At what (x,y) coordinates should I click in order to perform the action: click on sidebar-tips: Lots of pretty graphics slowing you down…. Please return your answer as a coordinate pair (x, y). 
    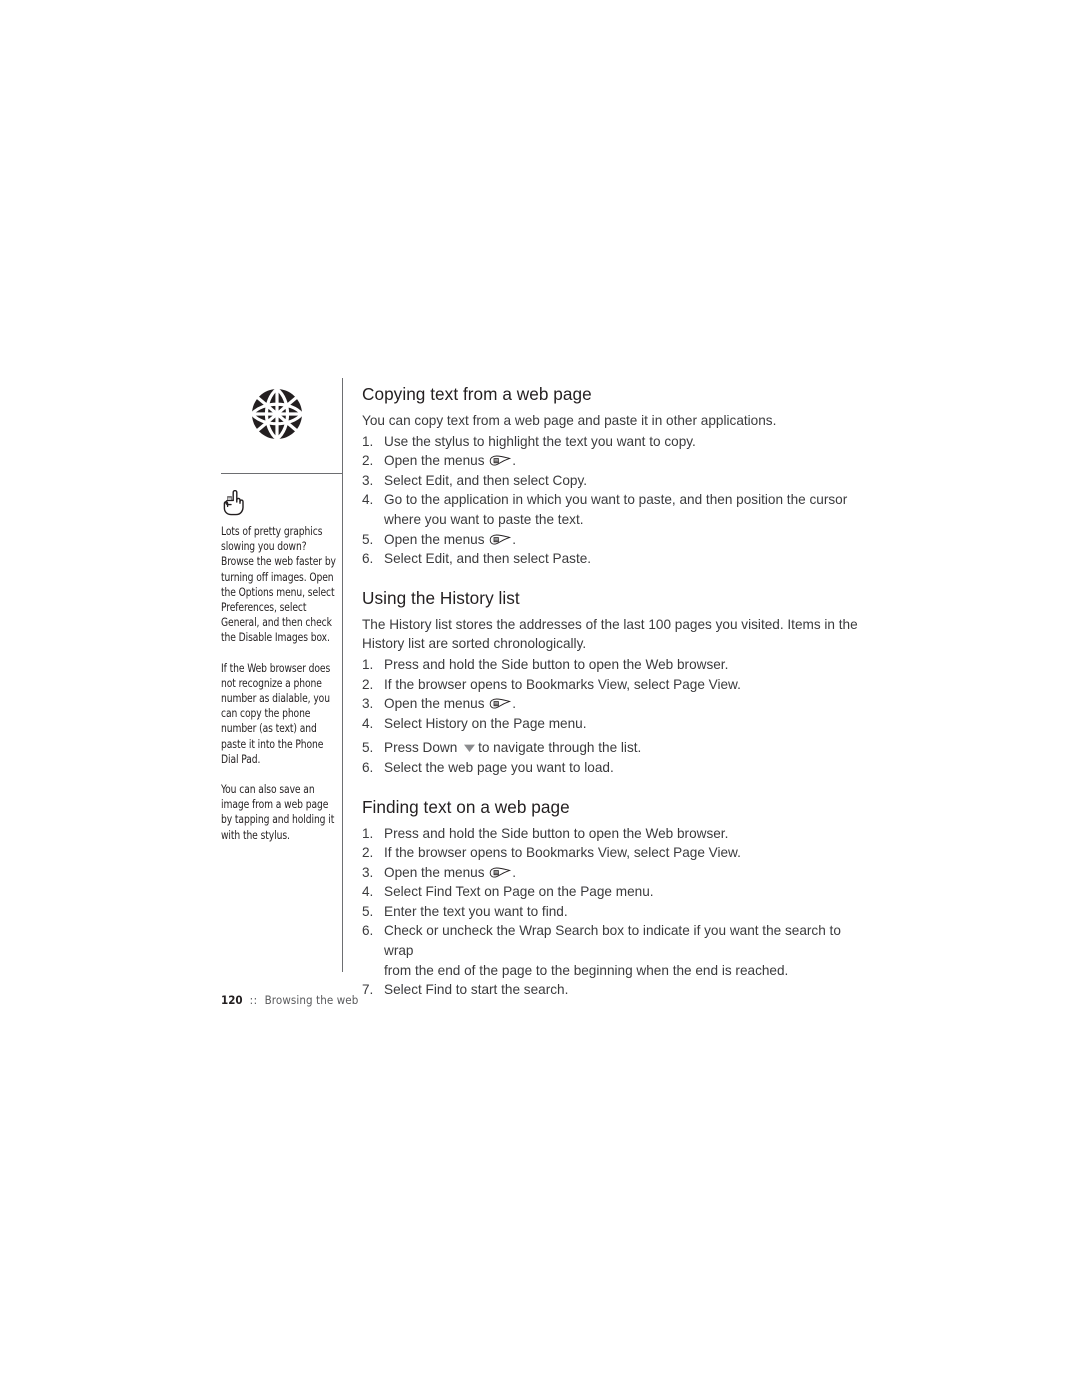
    Looking at the image, I should click on (280, 666).